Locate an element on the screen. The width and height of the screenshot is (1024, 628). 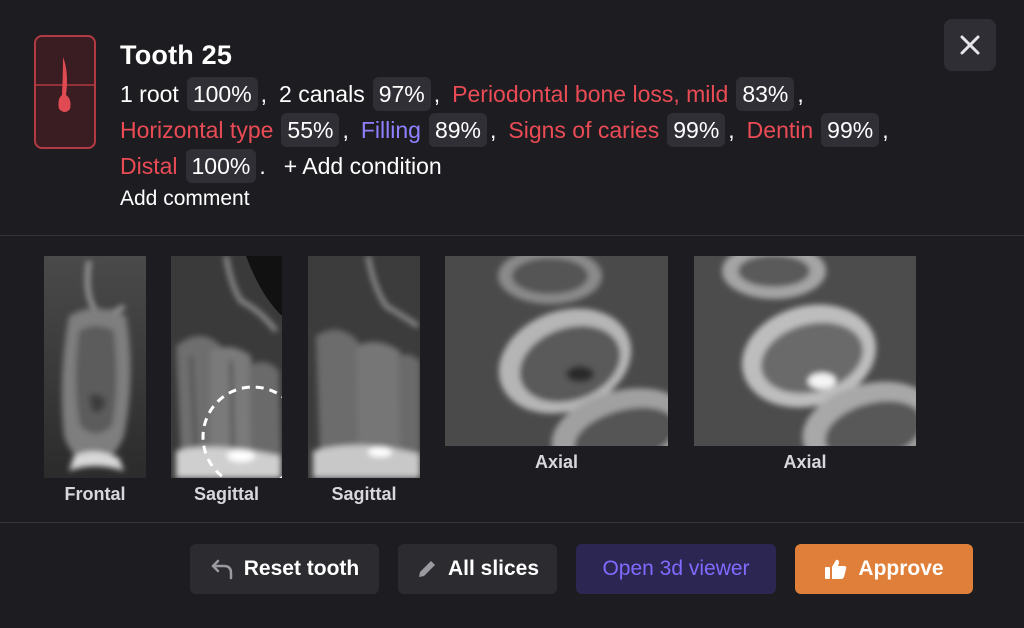
slice-frontal is located at coordinates (95, 367).